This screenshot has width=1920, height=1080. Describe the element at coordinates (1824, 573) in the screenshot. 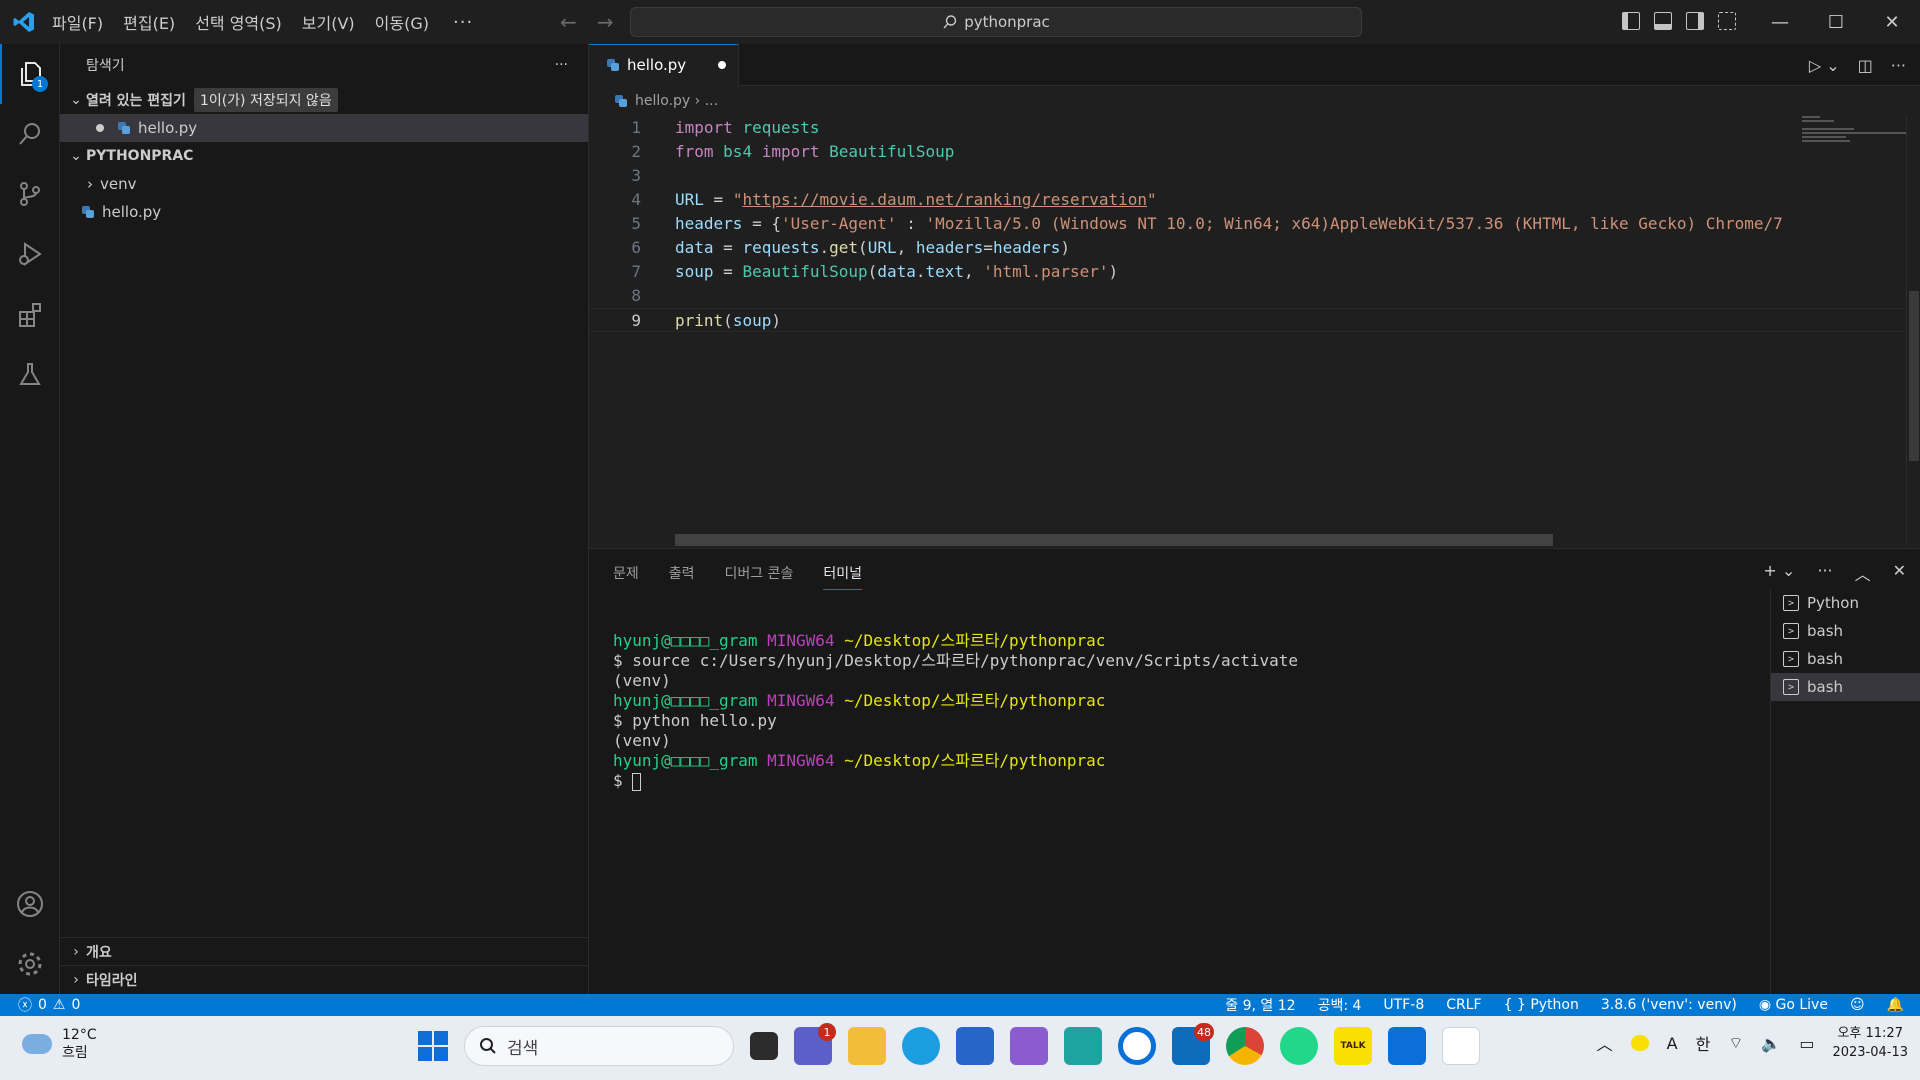

I see `panel-more-icon: ···` at that location.